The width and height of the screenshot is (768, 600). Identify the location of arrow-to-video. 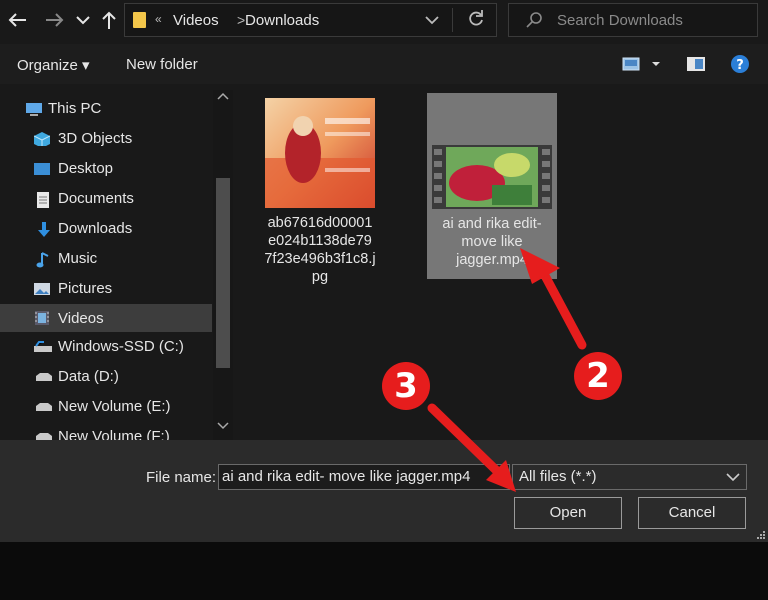
(553, 299).